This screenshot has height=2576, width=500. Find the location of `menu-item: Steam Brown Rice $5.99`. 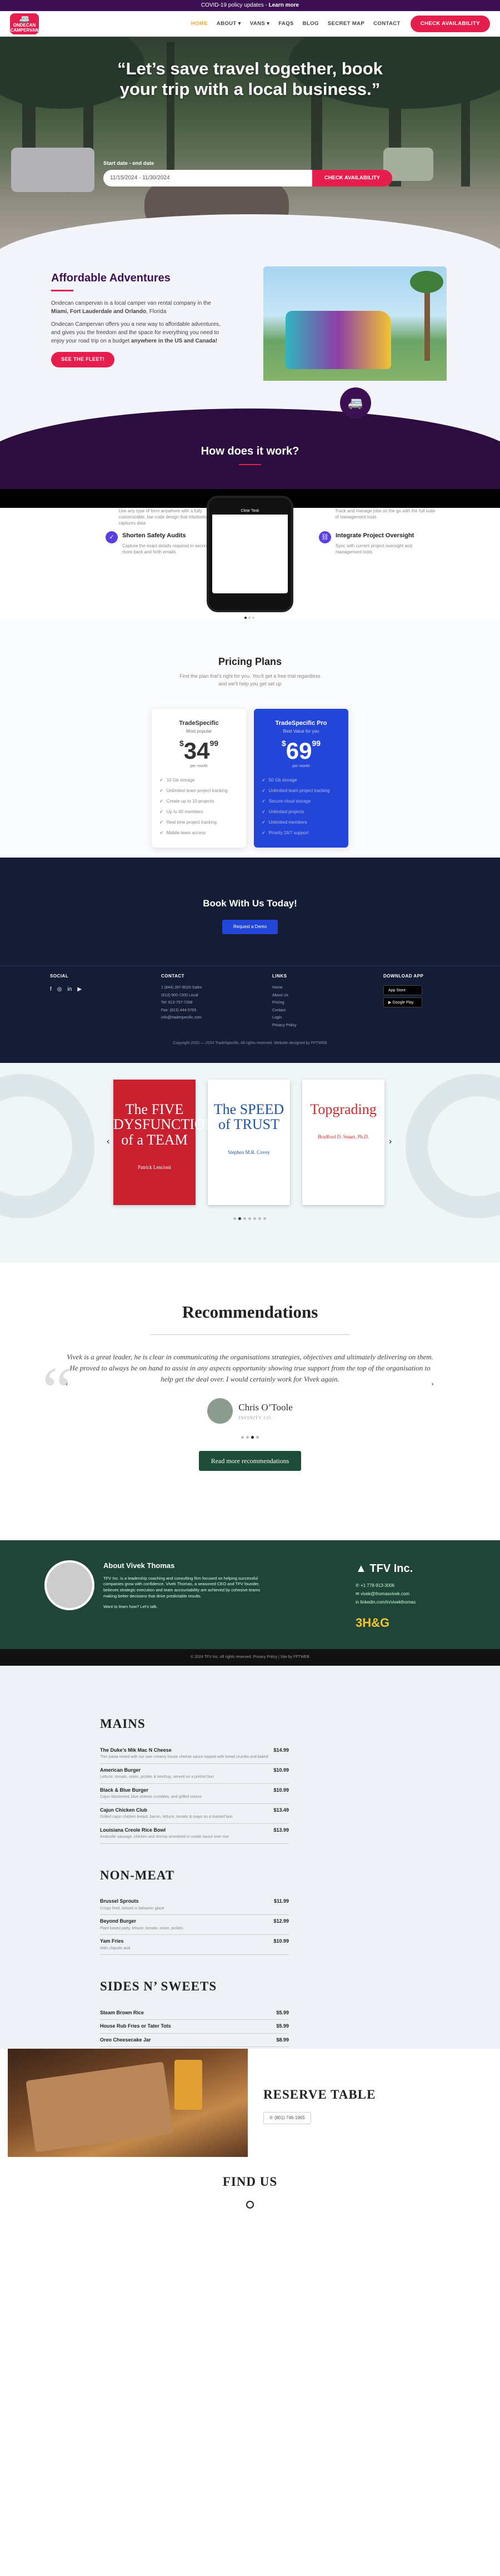

menu-item: Steam Brown Rice $5.99 is located at coordinates (195, 2013).